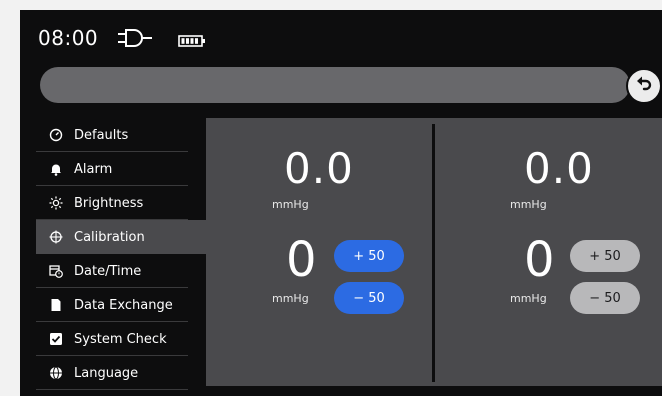 The image size is (662, 396). I want to click on menu-item-defaults: Defaults, so click(120, 135).